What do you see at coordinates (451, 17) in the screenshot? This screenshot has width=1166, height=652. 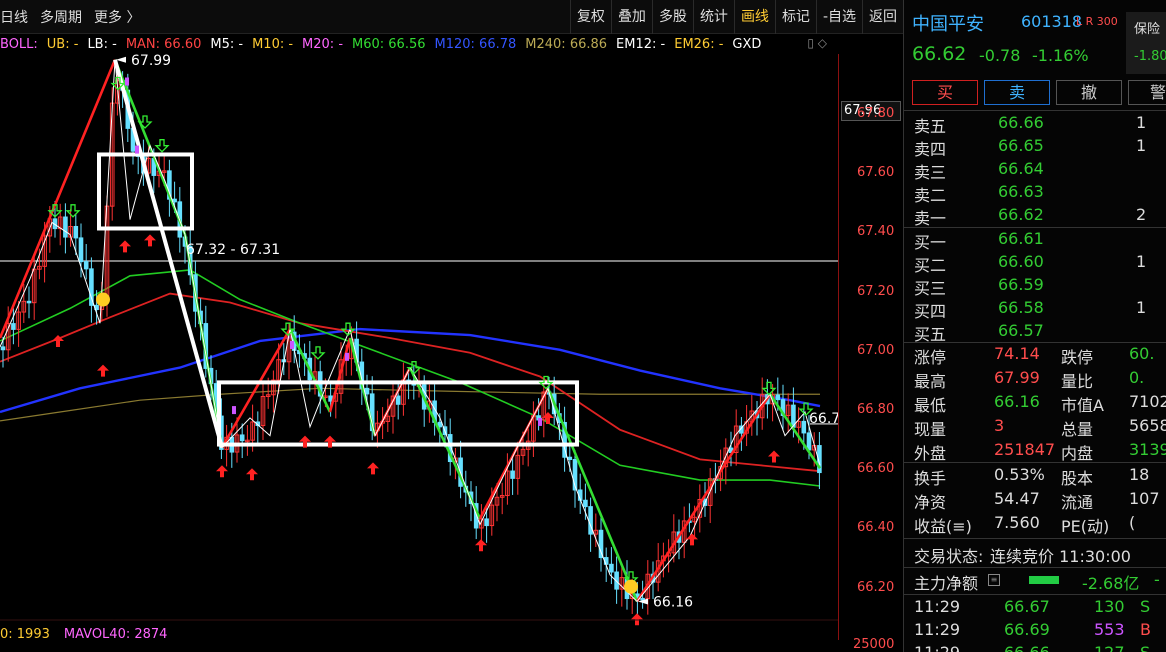 I see `top-toolbar: 日线 多周期 更多 〉 复权 叠加 多股 统计 画线 标记 -自选 返回` at bounding box center [451, 17].